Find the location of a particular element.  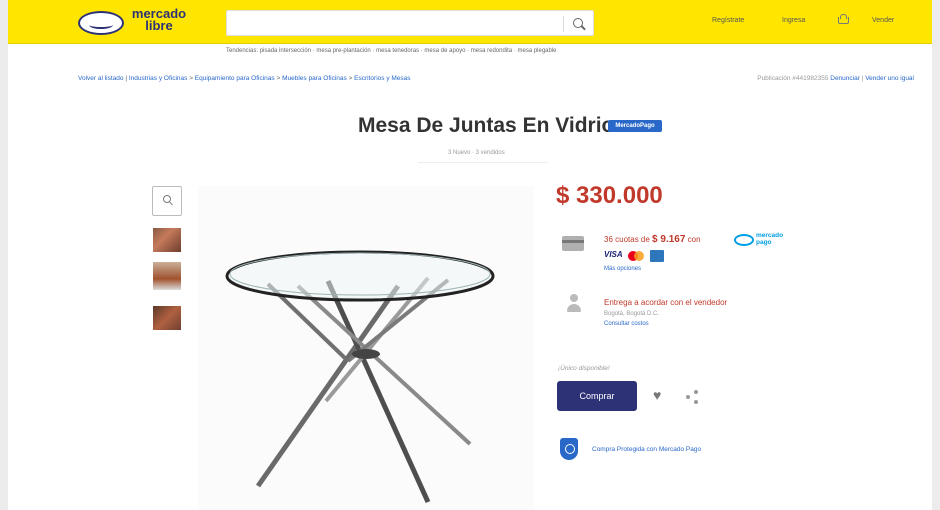

cart-icon is located at coordinates (843, 20).